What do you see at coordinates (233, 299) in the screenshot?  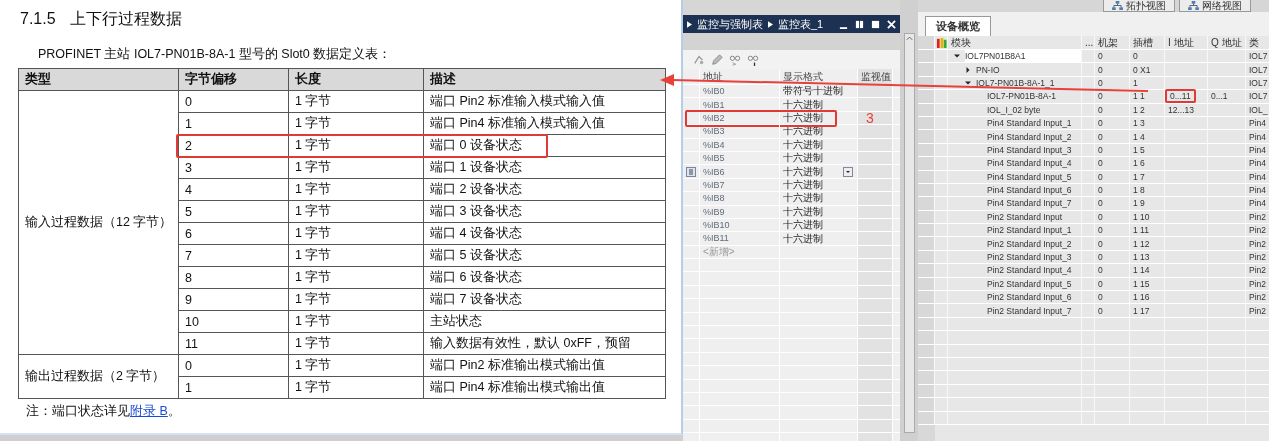 I see `table-cell: 9` at bounding box center [233, 299].